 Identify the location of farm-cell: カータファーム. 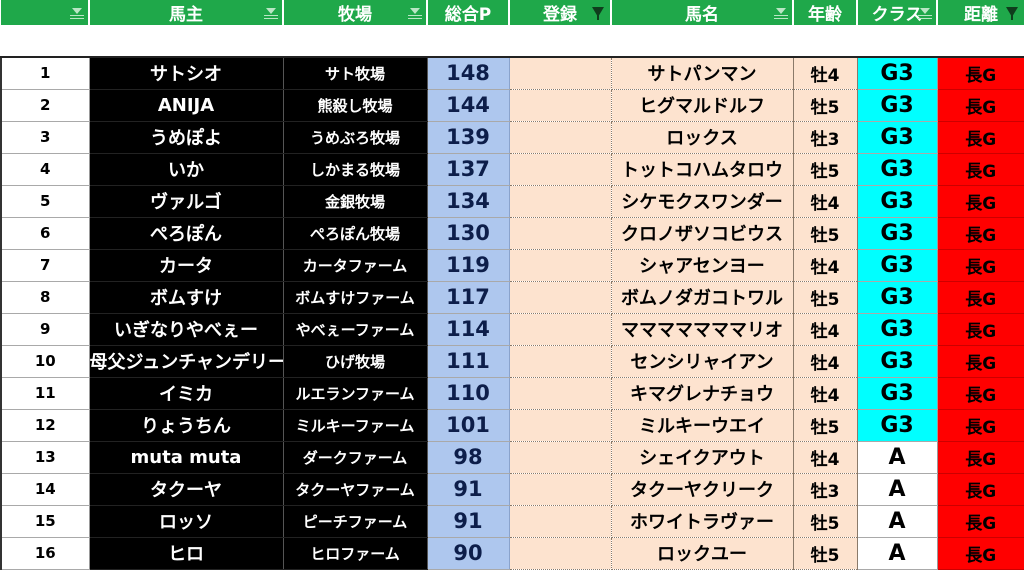
(355, 265).